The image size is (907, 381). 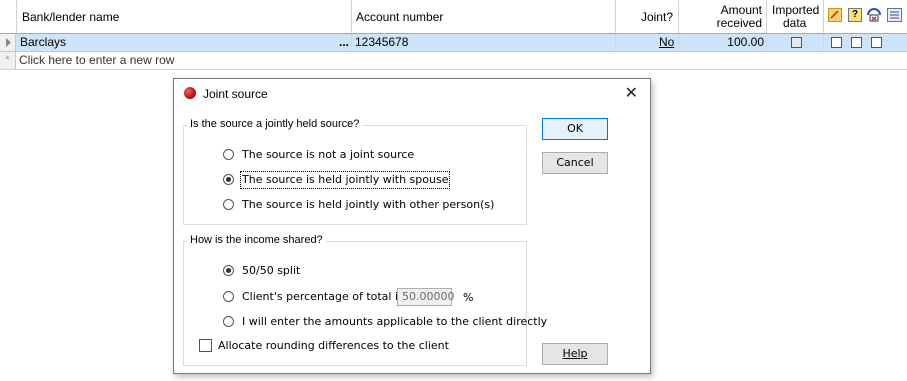 What do you see at coordinates (876, 42) in the screenshot?
I see `flag-checkbox` at bounding box center [876, 42].